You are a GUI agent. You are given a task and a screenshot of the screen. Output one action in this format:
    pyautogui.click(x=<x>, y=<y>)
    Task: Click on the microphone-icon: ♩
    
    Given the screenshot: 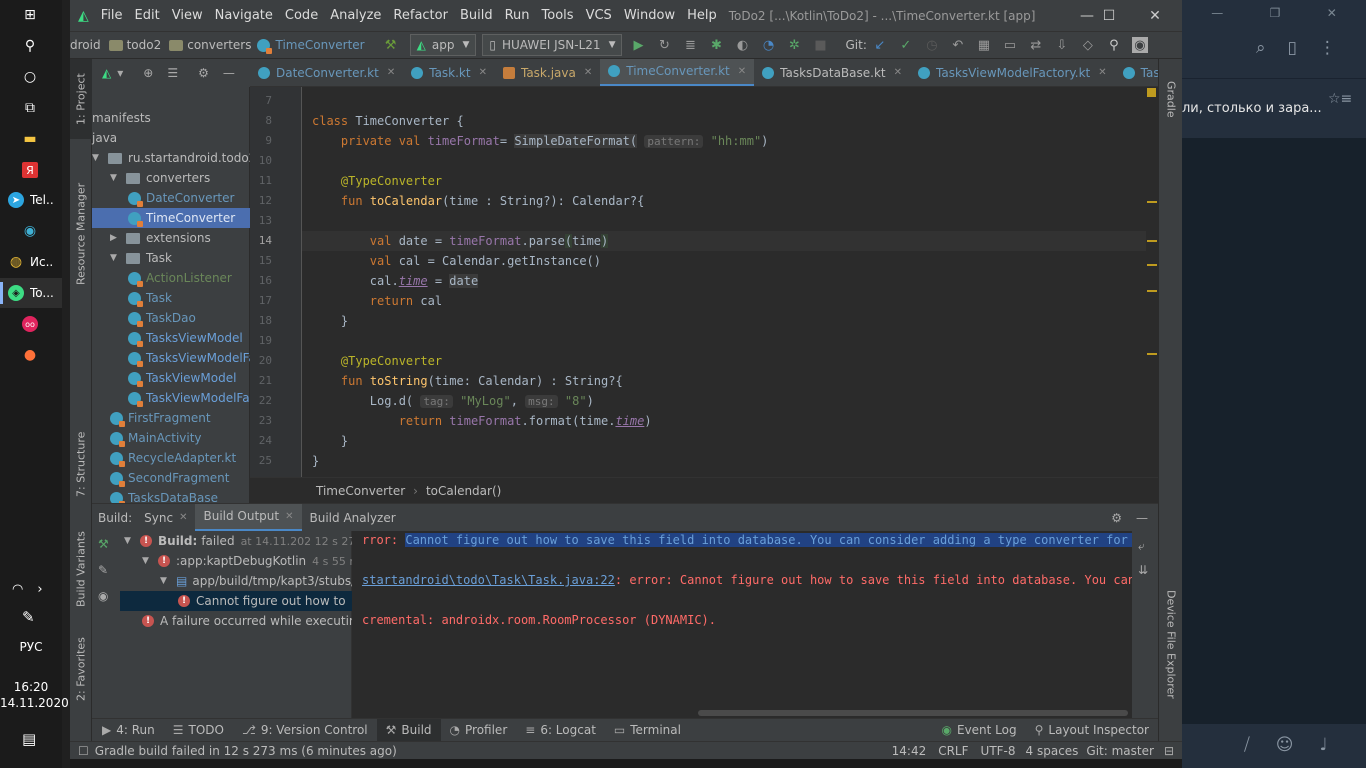 What is the action you would take?
    pyautogui.click(x=1324, y=745)
    